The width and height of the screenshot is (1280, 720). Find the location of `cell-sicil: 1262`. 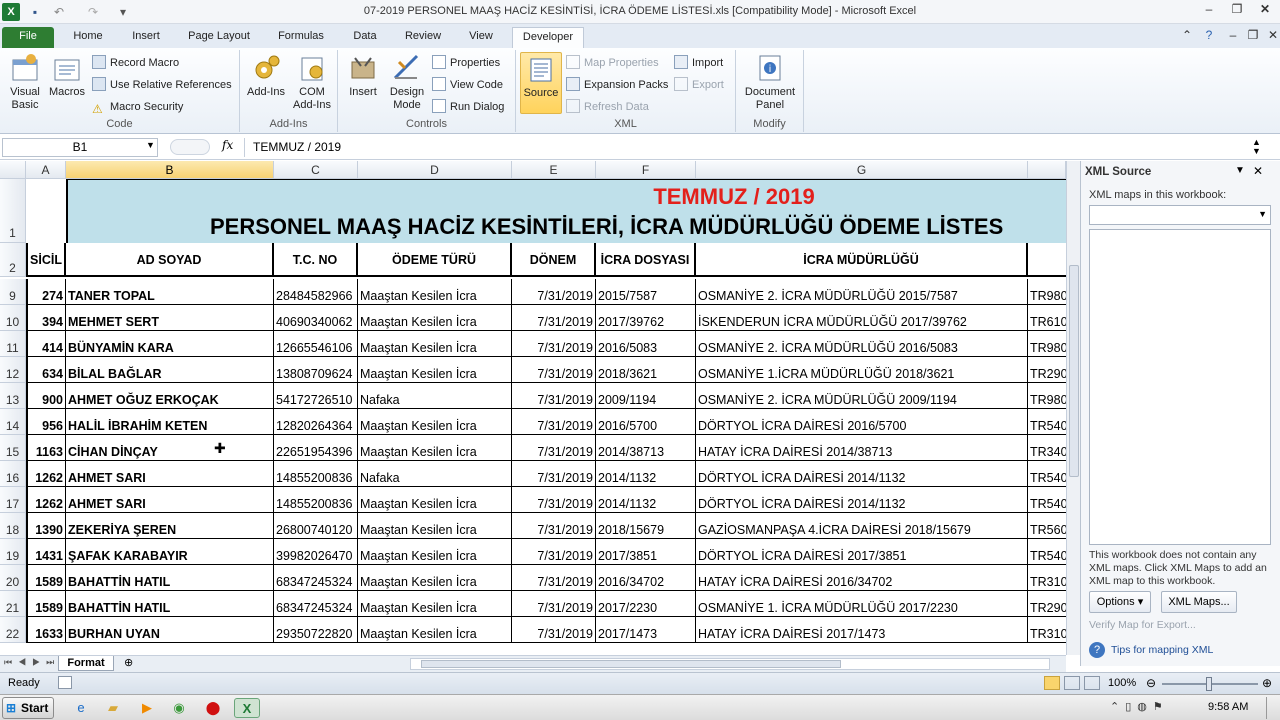

cell-sicil: 1262 is located at coordinates (46, 474).